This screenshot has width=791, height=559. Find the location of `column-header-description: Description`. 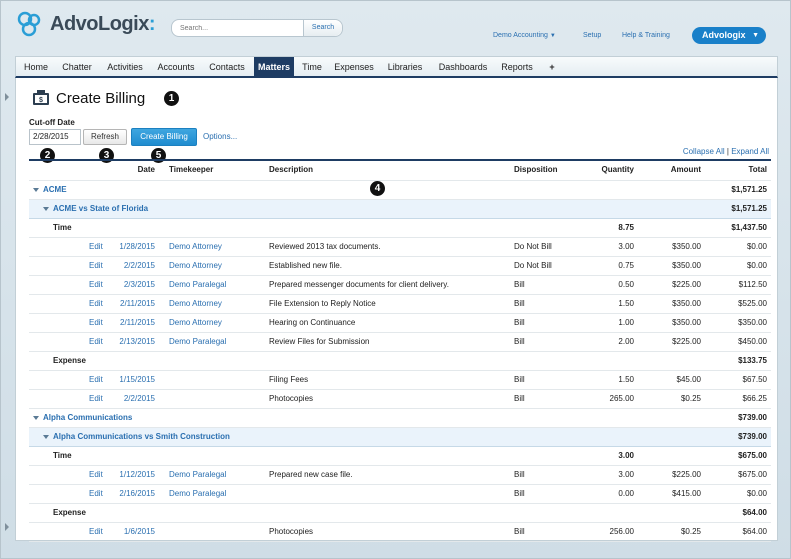

column-header-description: Description is located at coordinates (291, 170).